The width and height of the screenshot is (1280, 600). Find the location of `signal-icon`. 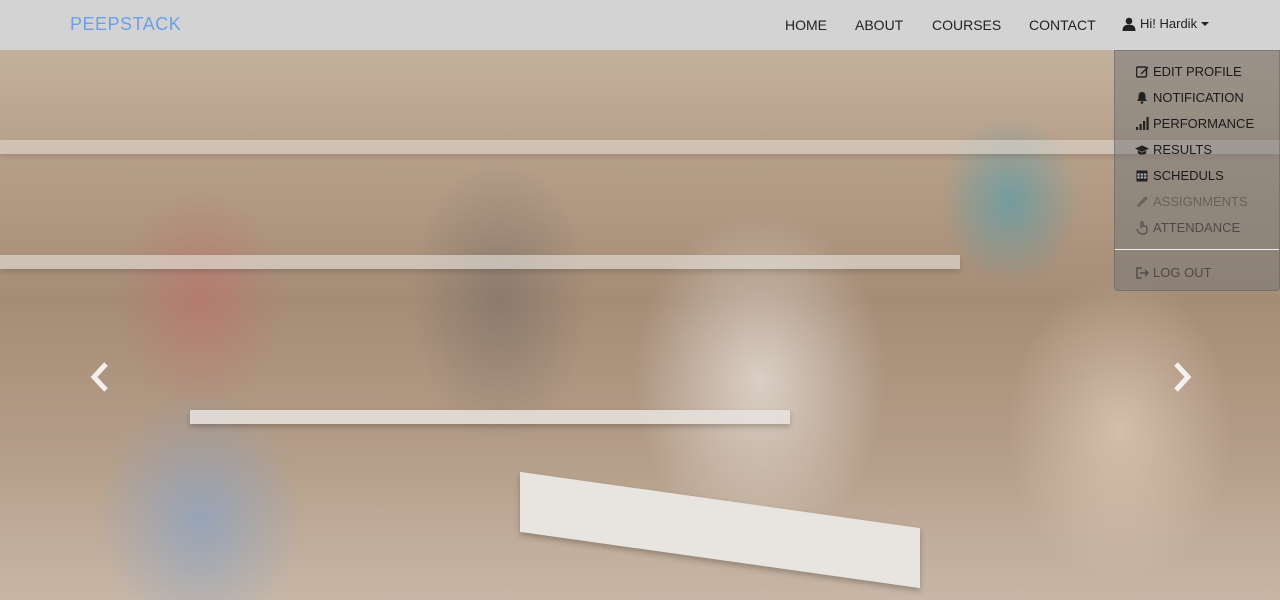

signal-icon is located at coordinates (1142, 124).